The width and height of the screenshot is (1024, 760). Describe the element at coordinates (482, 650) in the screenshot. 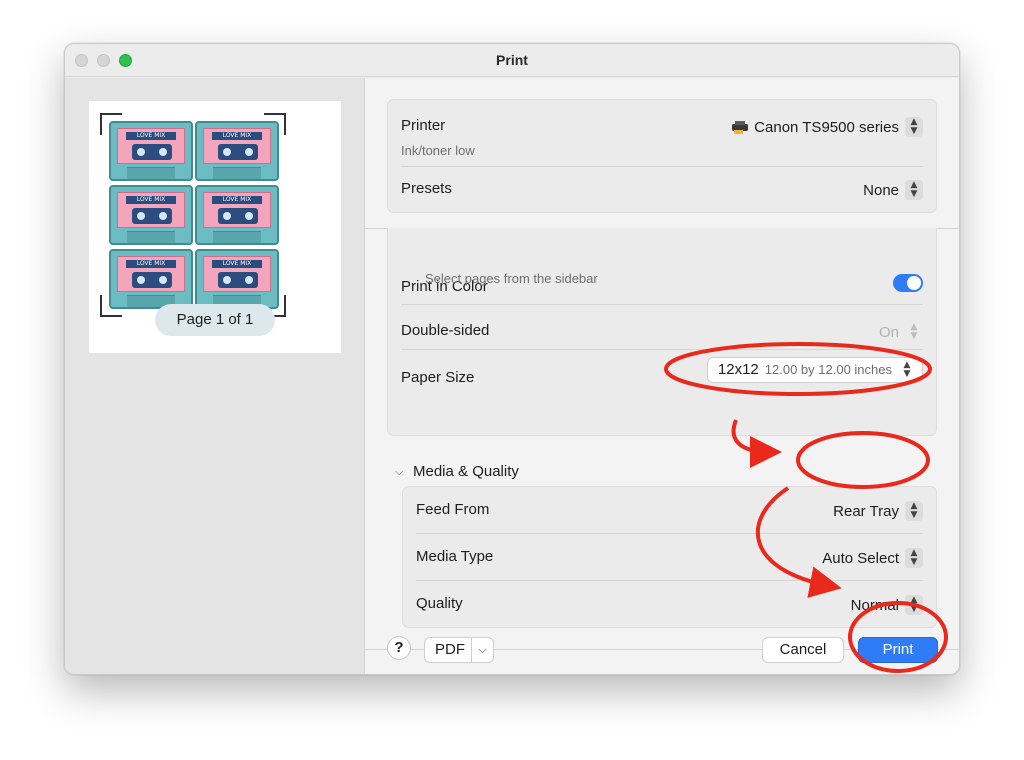

I see `chevron-down-icon: ⌵` at that location.